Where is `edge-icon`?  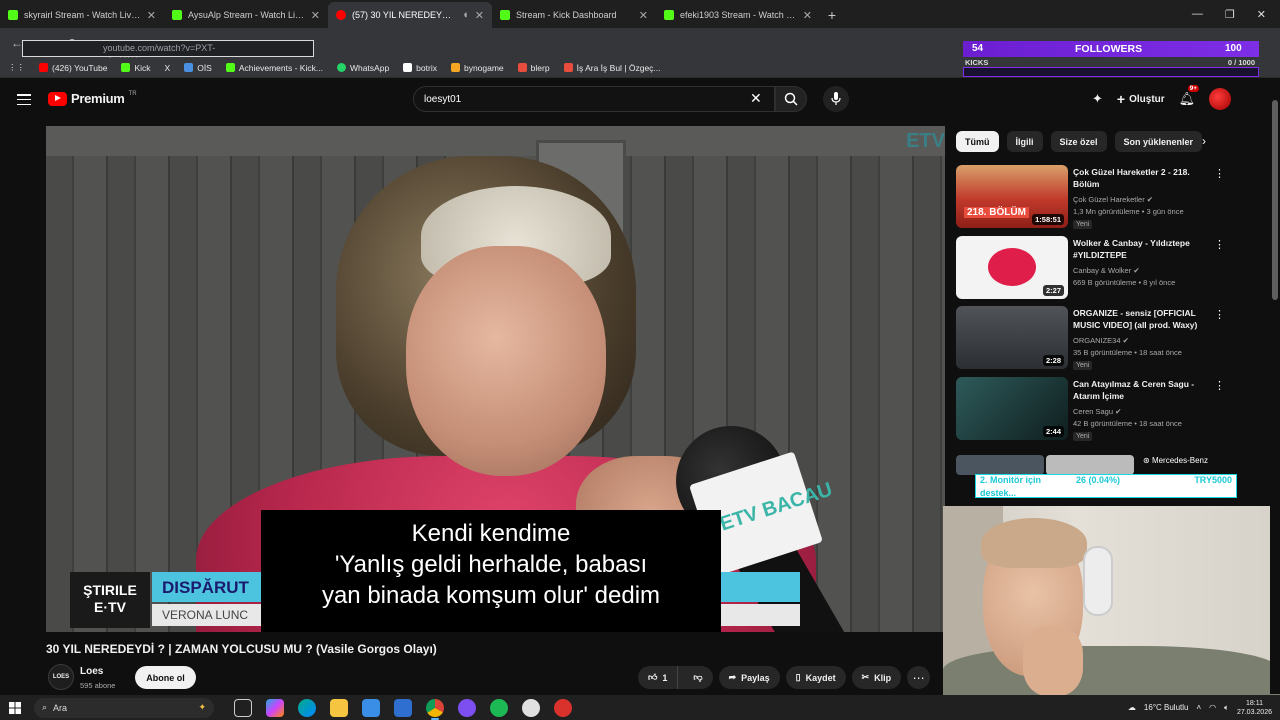
edge-icon is located at coordinates (307, 707).